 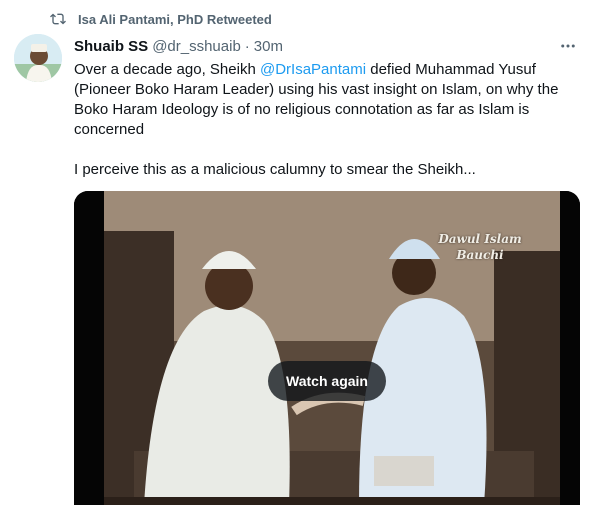 I want to click on caption-line: Bauchi, so click(x=480, y=255).